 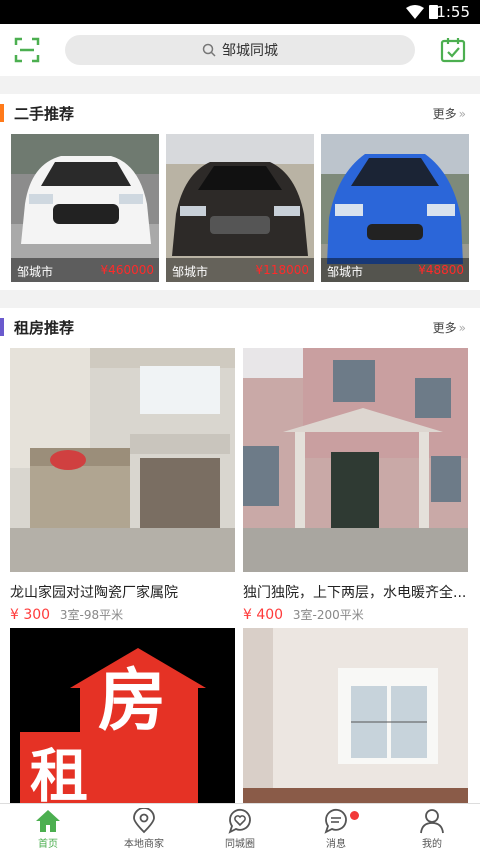 What do you see at coordinates (48, 844) in the screenshot?
I see `tab-label: 首页` at bounding box center [48, 844].